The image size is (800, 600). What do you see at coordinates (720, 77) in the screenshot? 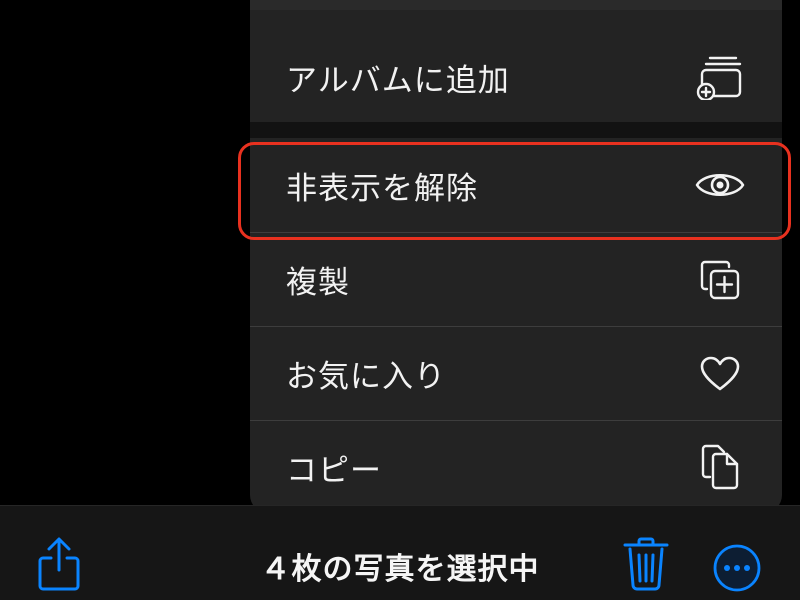
I see `add-to-album-icon` at bounding box center [720, 77].